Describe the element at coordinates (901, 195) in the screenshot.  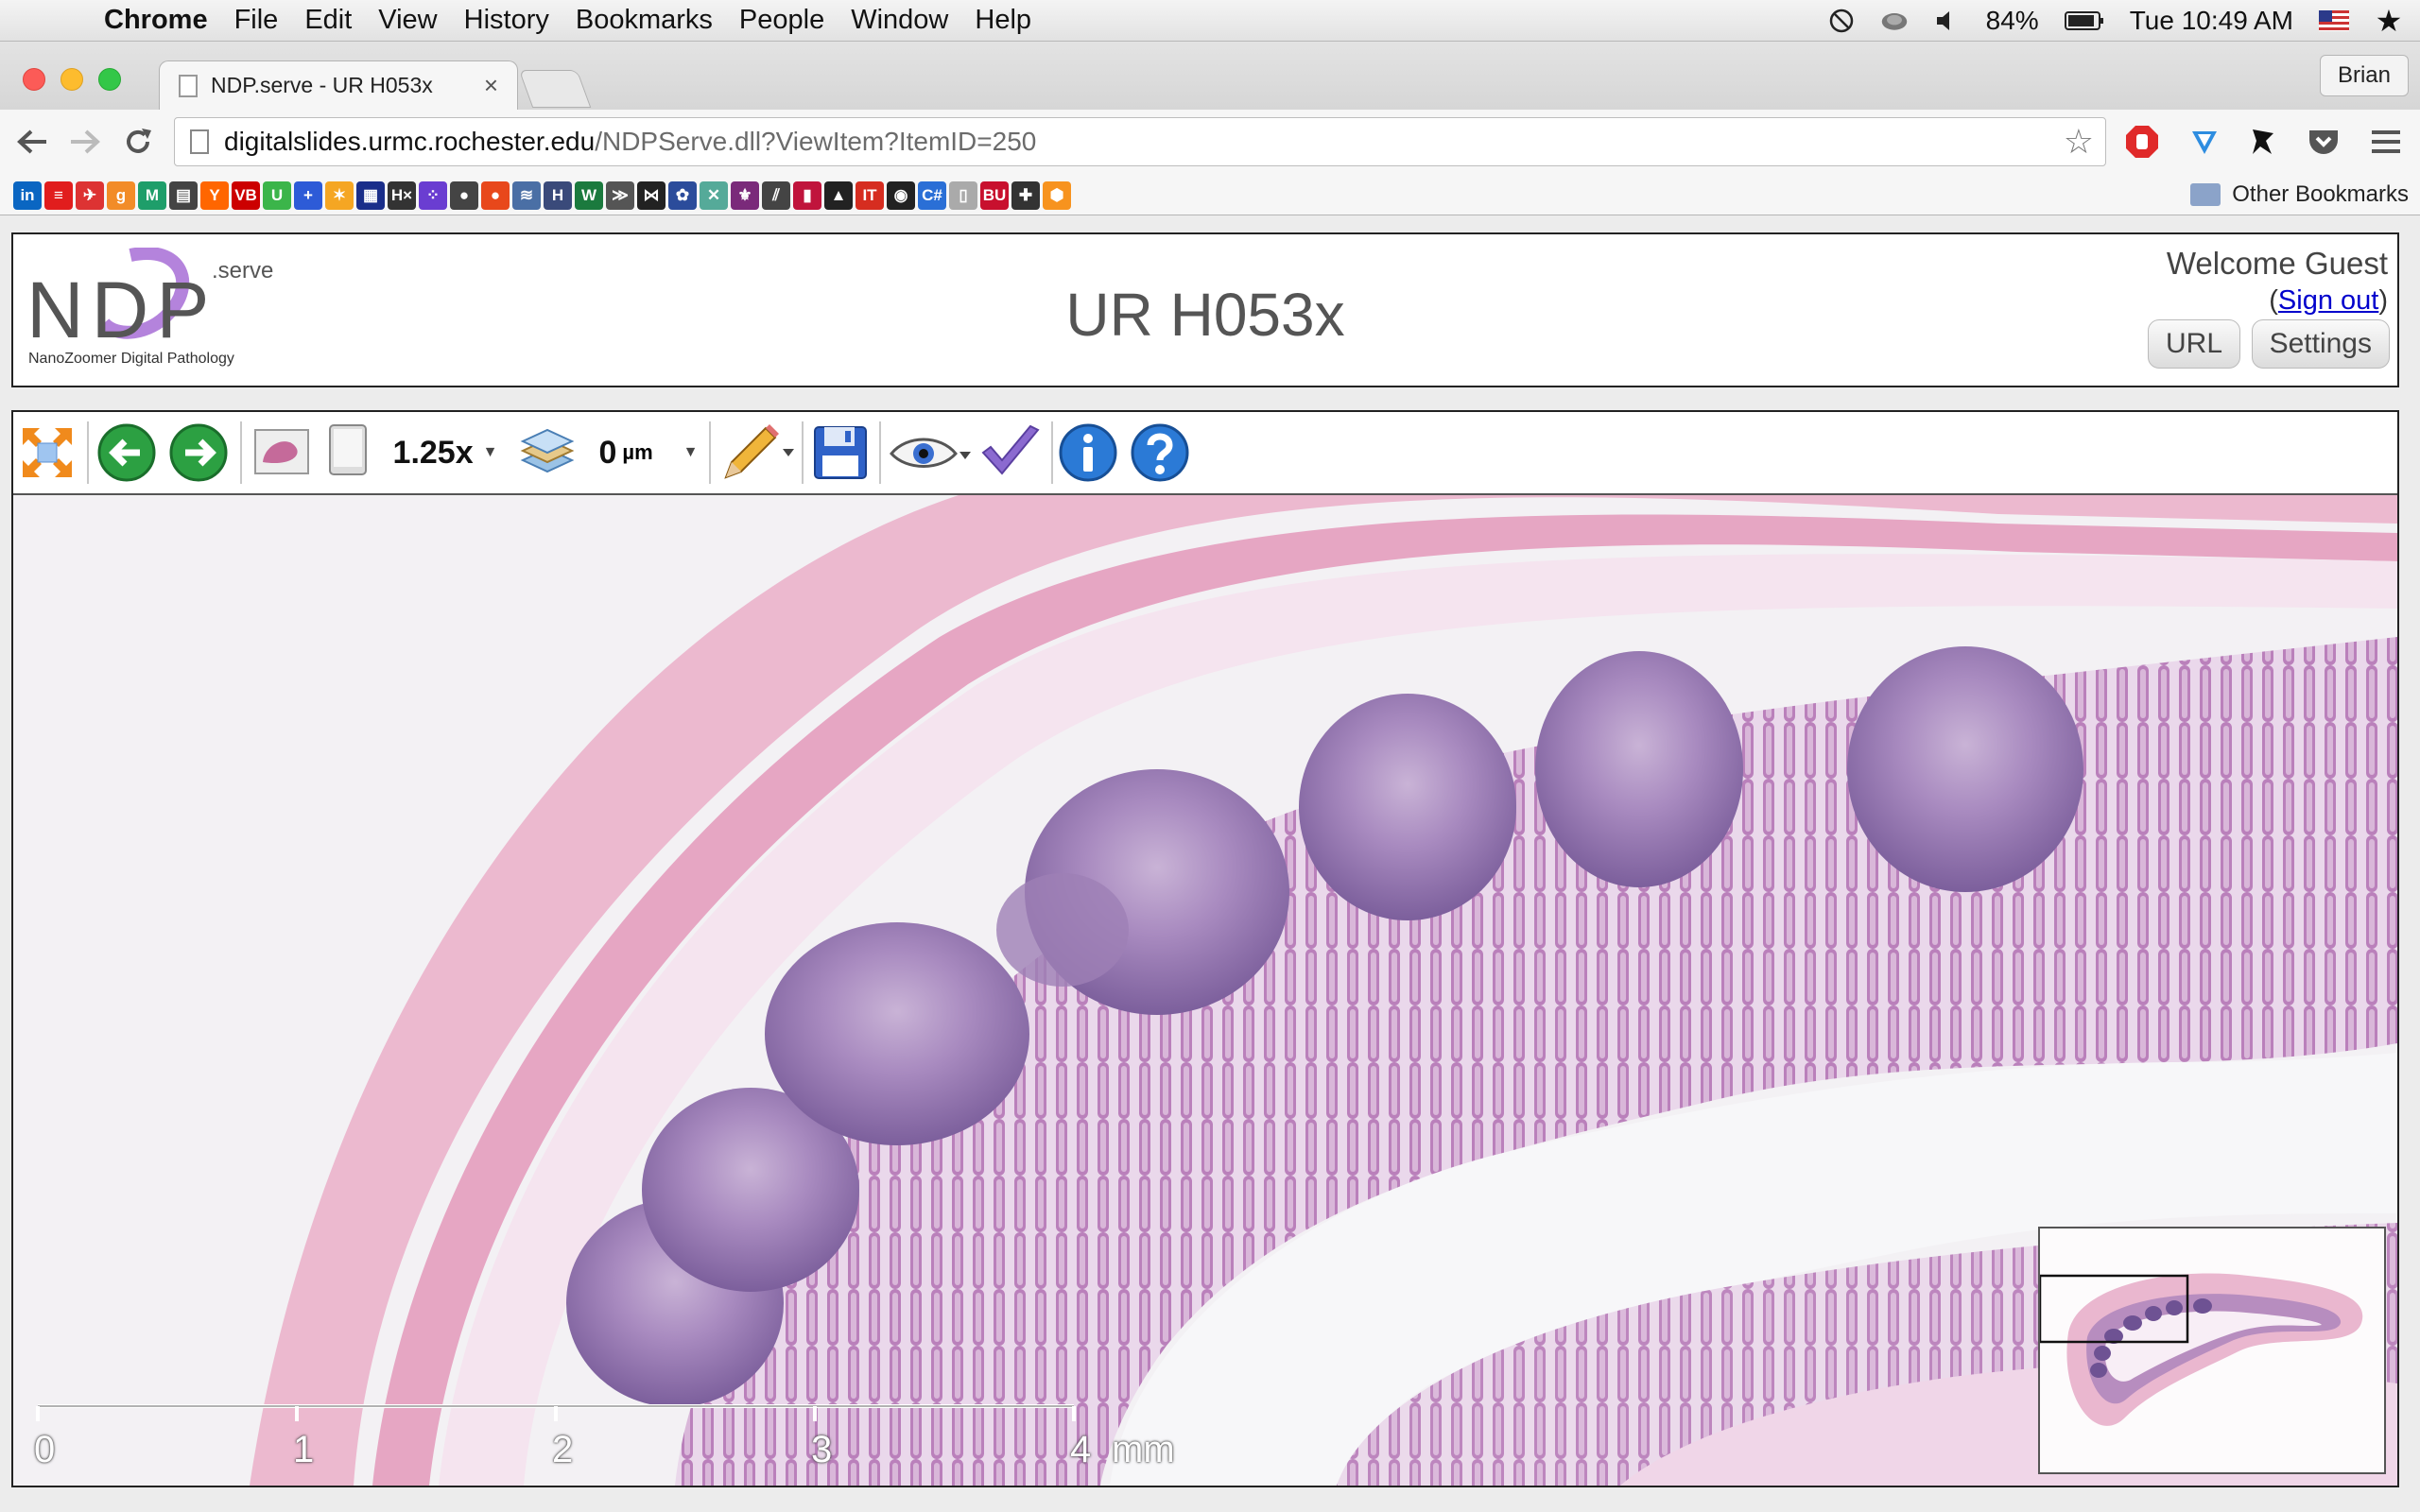
I see `bookmark-favicon-icon: ◉` at that location.